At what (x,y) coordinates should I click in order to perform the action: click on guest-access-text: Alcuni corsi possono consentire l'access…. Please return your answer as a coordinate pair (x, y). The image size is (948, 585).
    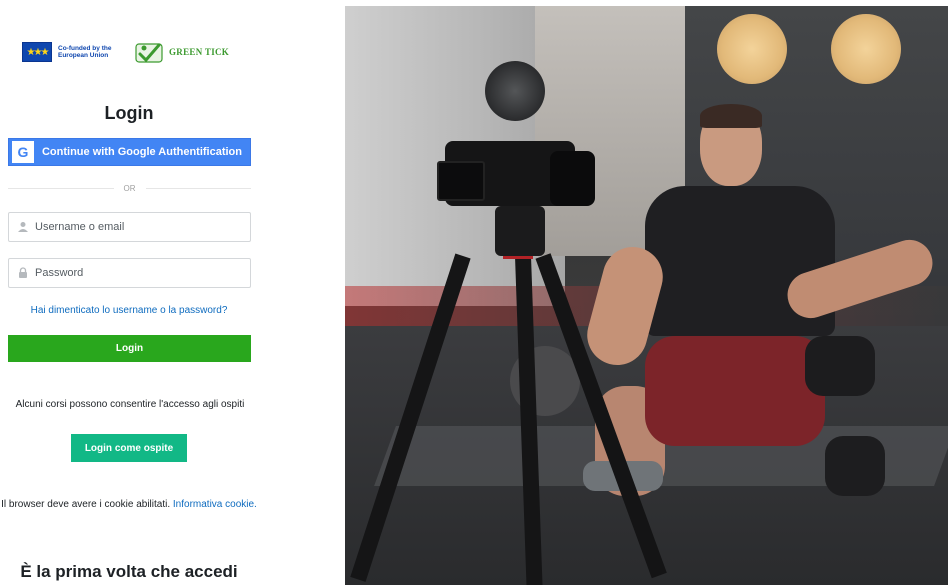
    Looking at the image, I should click on (130, 404).